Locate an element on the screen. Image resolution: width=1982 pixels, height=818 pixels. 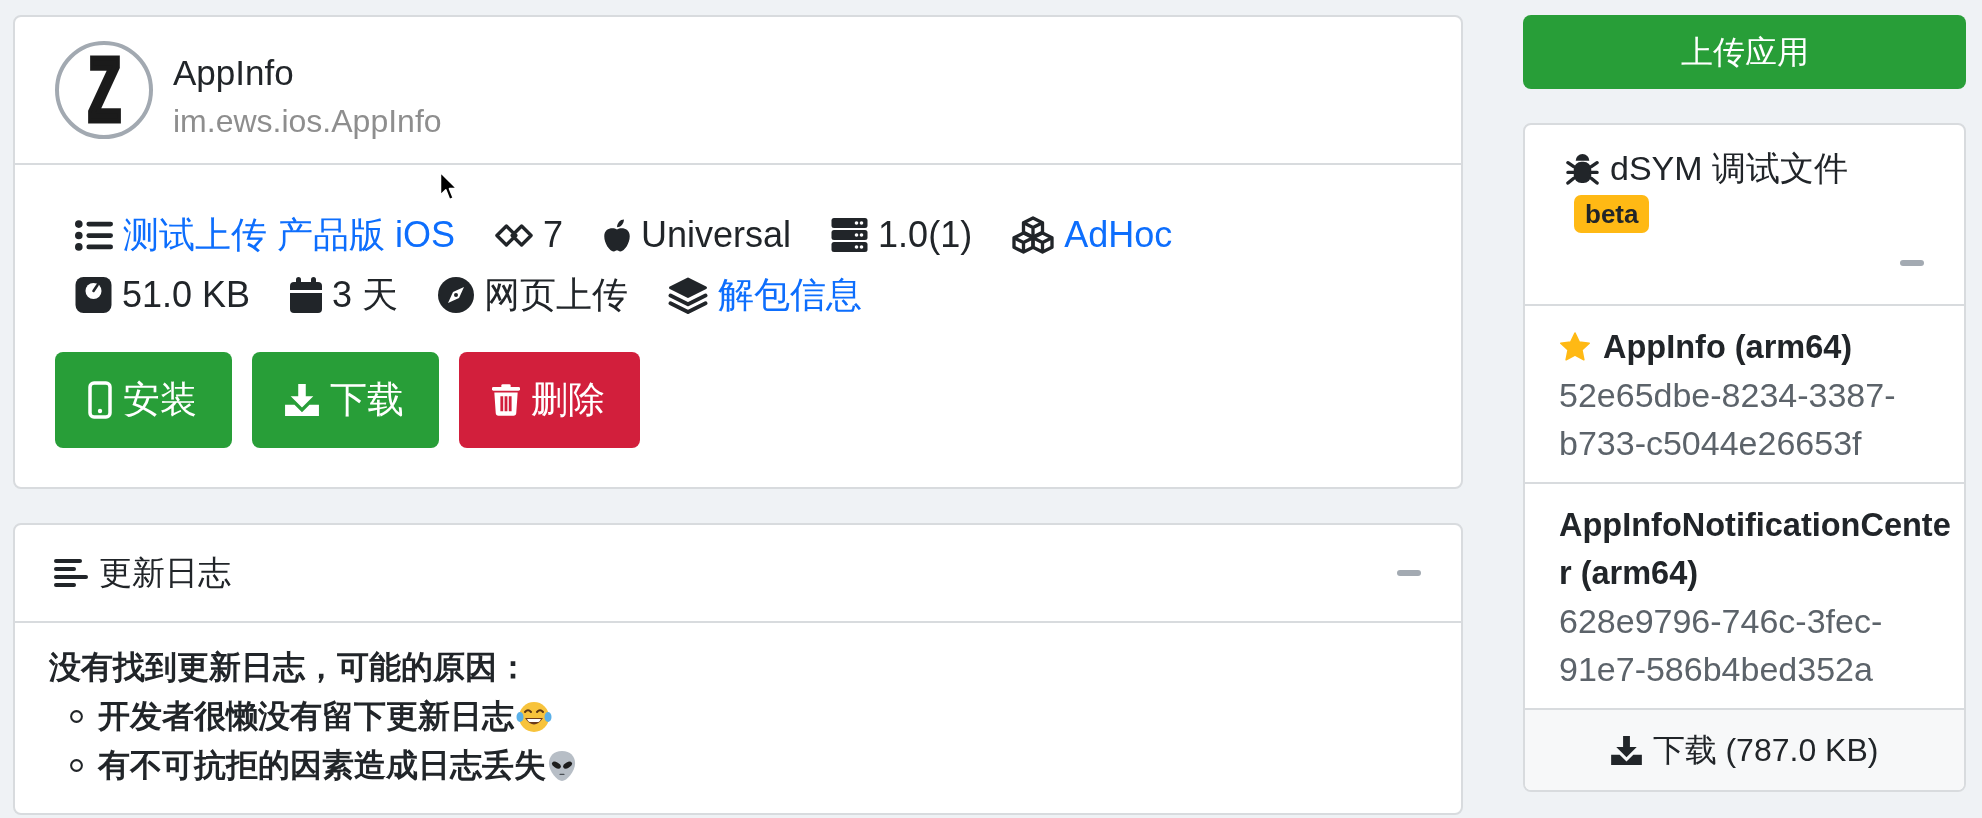
install-button: 安装 is located at coordinates (143, 400).